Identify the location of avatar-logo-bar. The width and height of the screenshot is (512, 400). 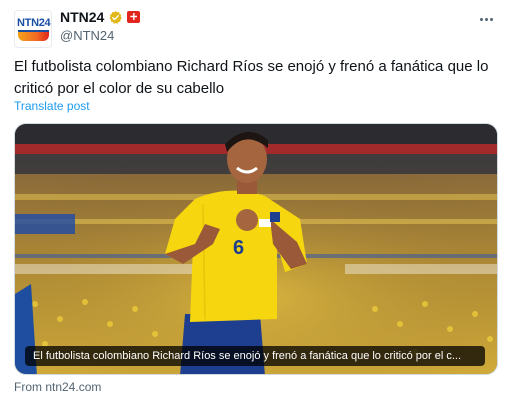
(33, 36).